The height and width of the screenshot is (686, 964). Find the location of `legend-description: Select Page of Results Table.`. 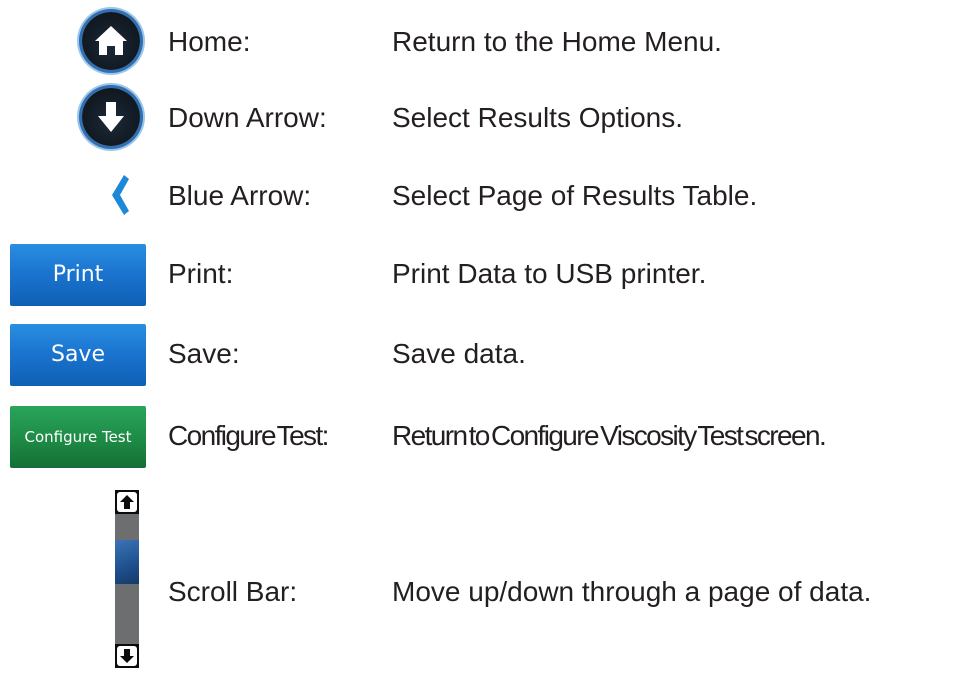

legend-description: Select Page of Results Table. is located at coordinates (575, 195).